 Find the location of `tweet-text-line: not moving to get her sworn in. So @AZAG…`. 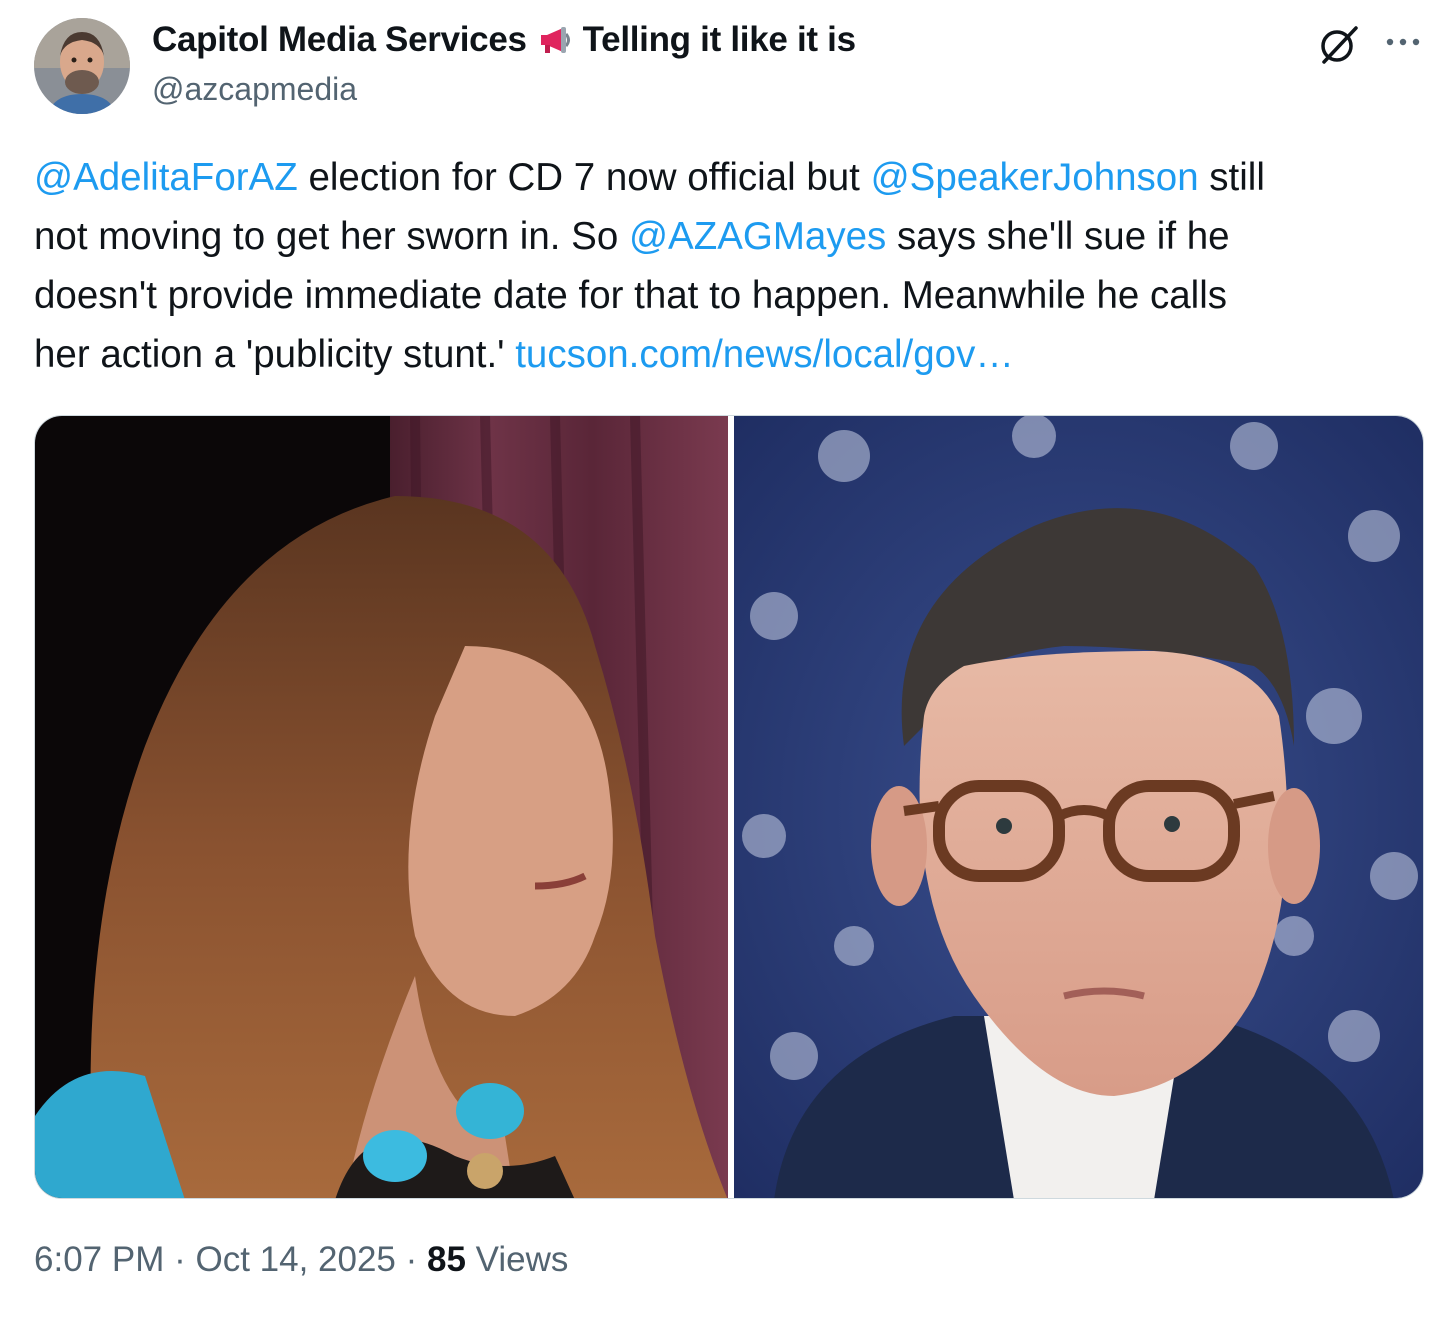

tweet-text-line: not moving to get her sworn in. So @AZAG… is located at coordinates (729, 236).